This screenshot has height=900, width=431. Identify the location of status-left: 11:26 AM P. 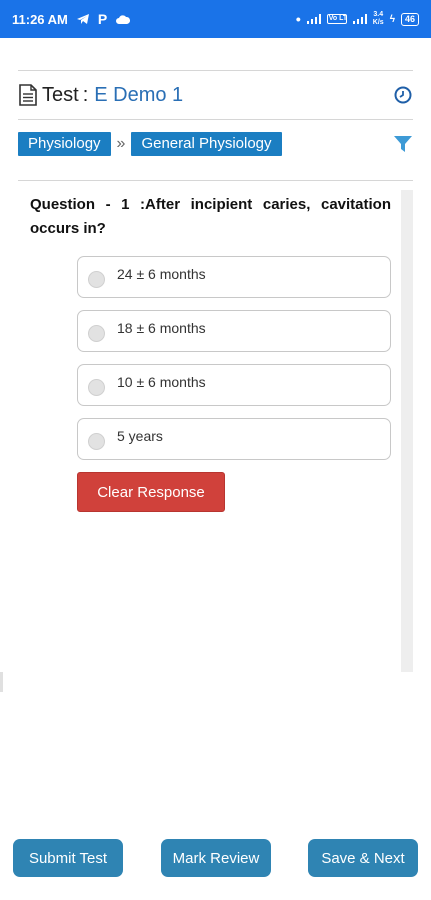
(71, 19).